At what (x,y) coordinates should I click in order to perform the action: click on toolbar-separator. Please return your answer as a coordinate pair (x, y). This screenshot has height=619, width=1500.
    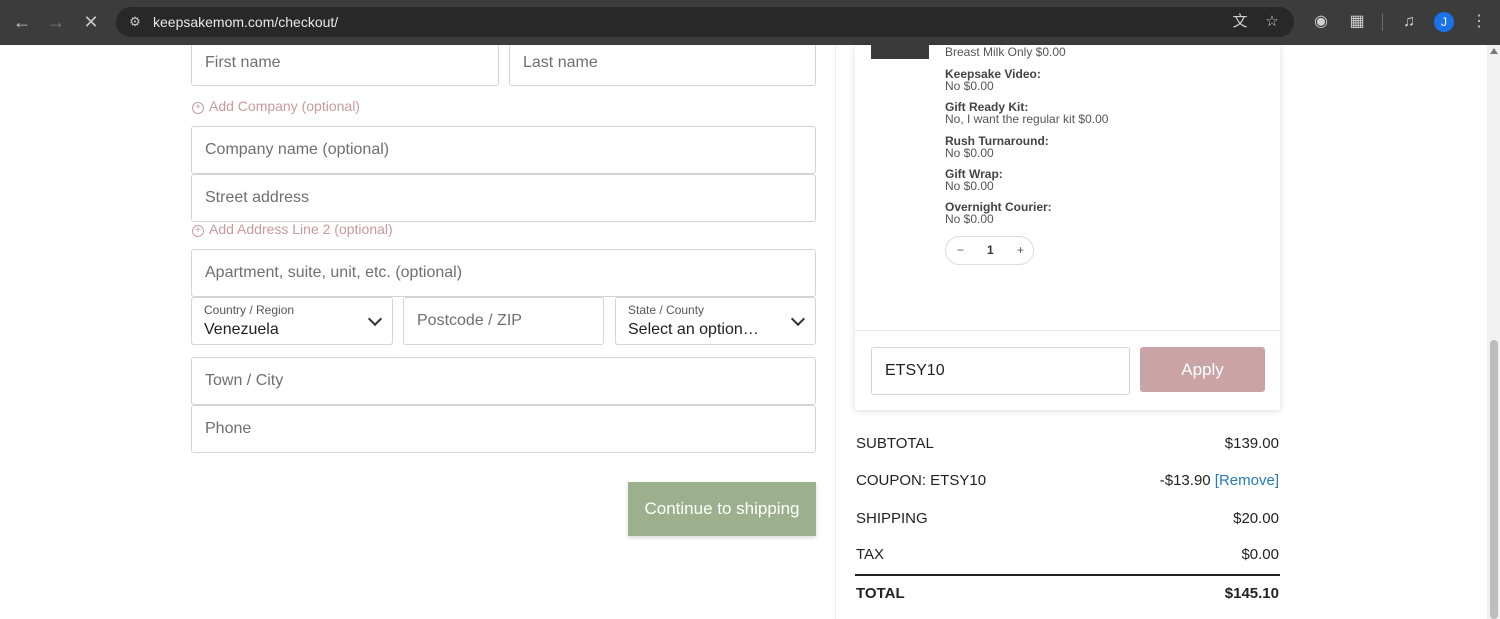
    Looking at the image, I should click on (1382, 22).